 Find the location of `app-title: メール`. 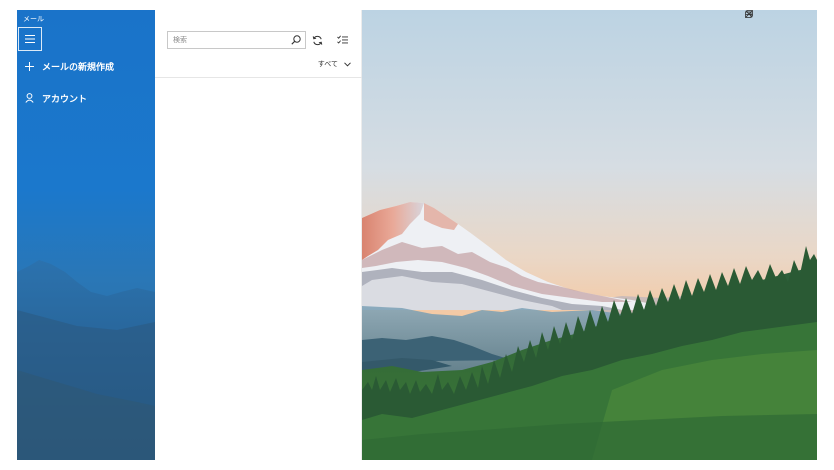

app-title: メール is located at coordinates (33, 19).